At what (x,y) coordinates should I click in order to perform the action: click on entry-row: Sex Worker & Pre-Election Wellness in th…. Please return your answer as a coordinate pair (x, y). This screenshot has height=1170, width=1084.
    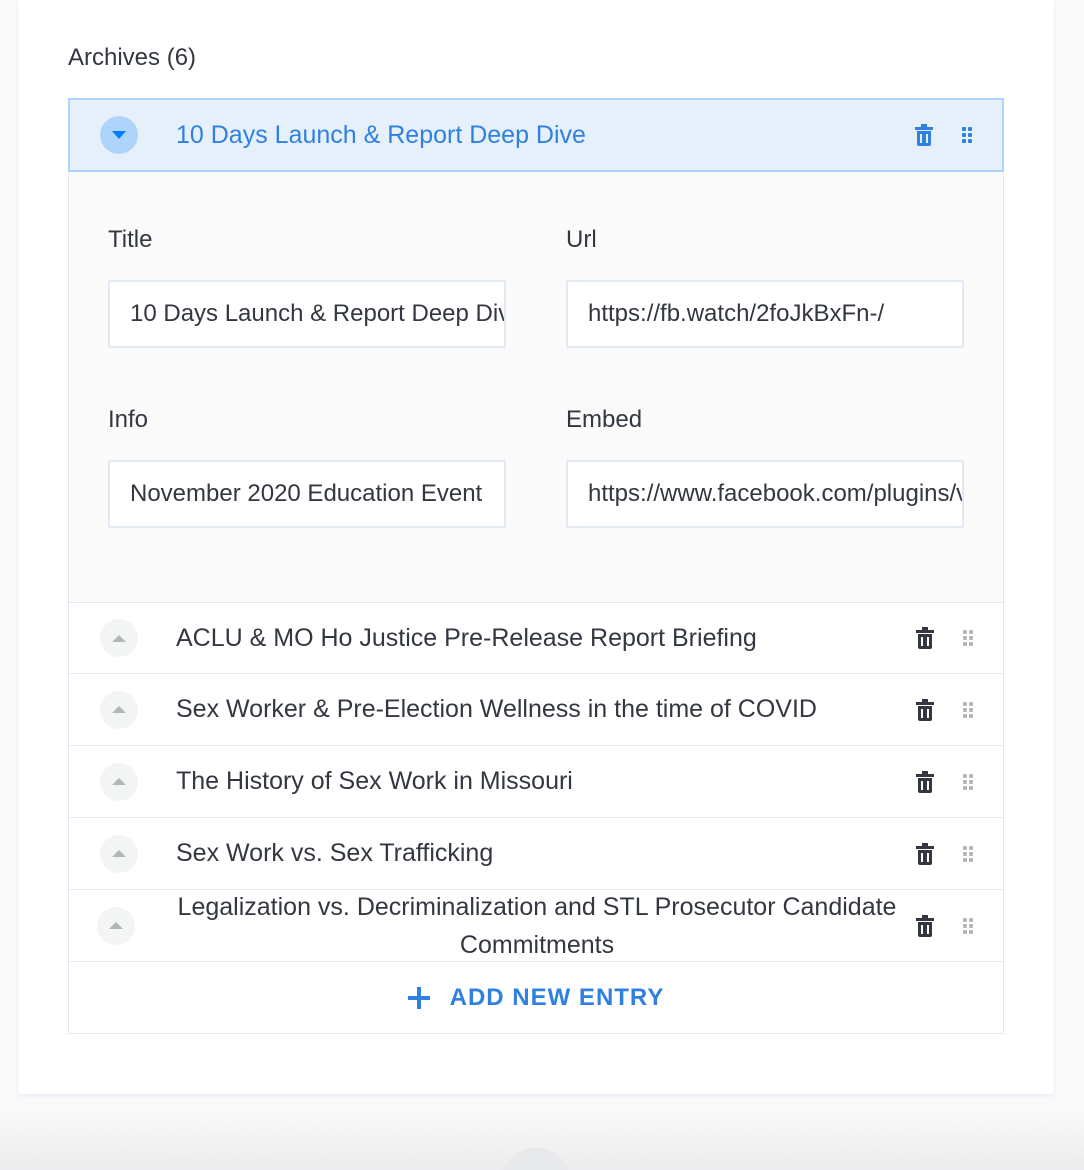
    Looking at the image, I should click on (536, 710).